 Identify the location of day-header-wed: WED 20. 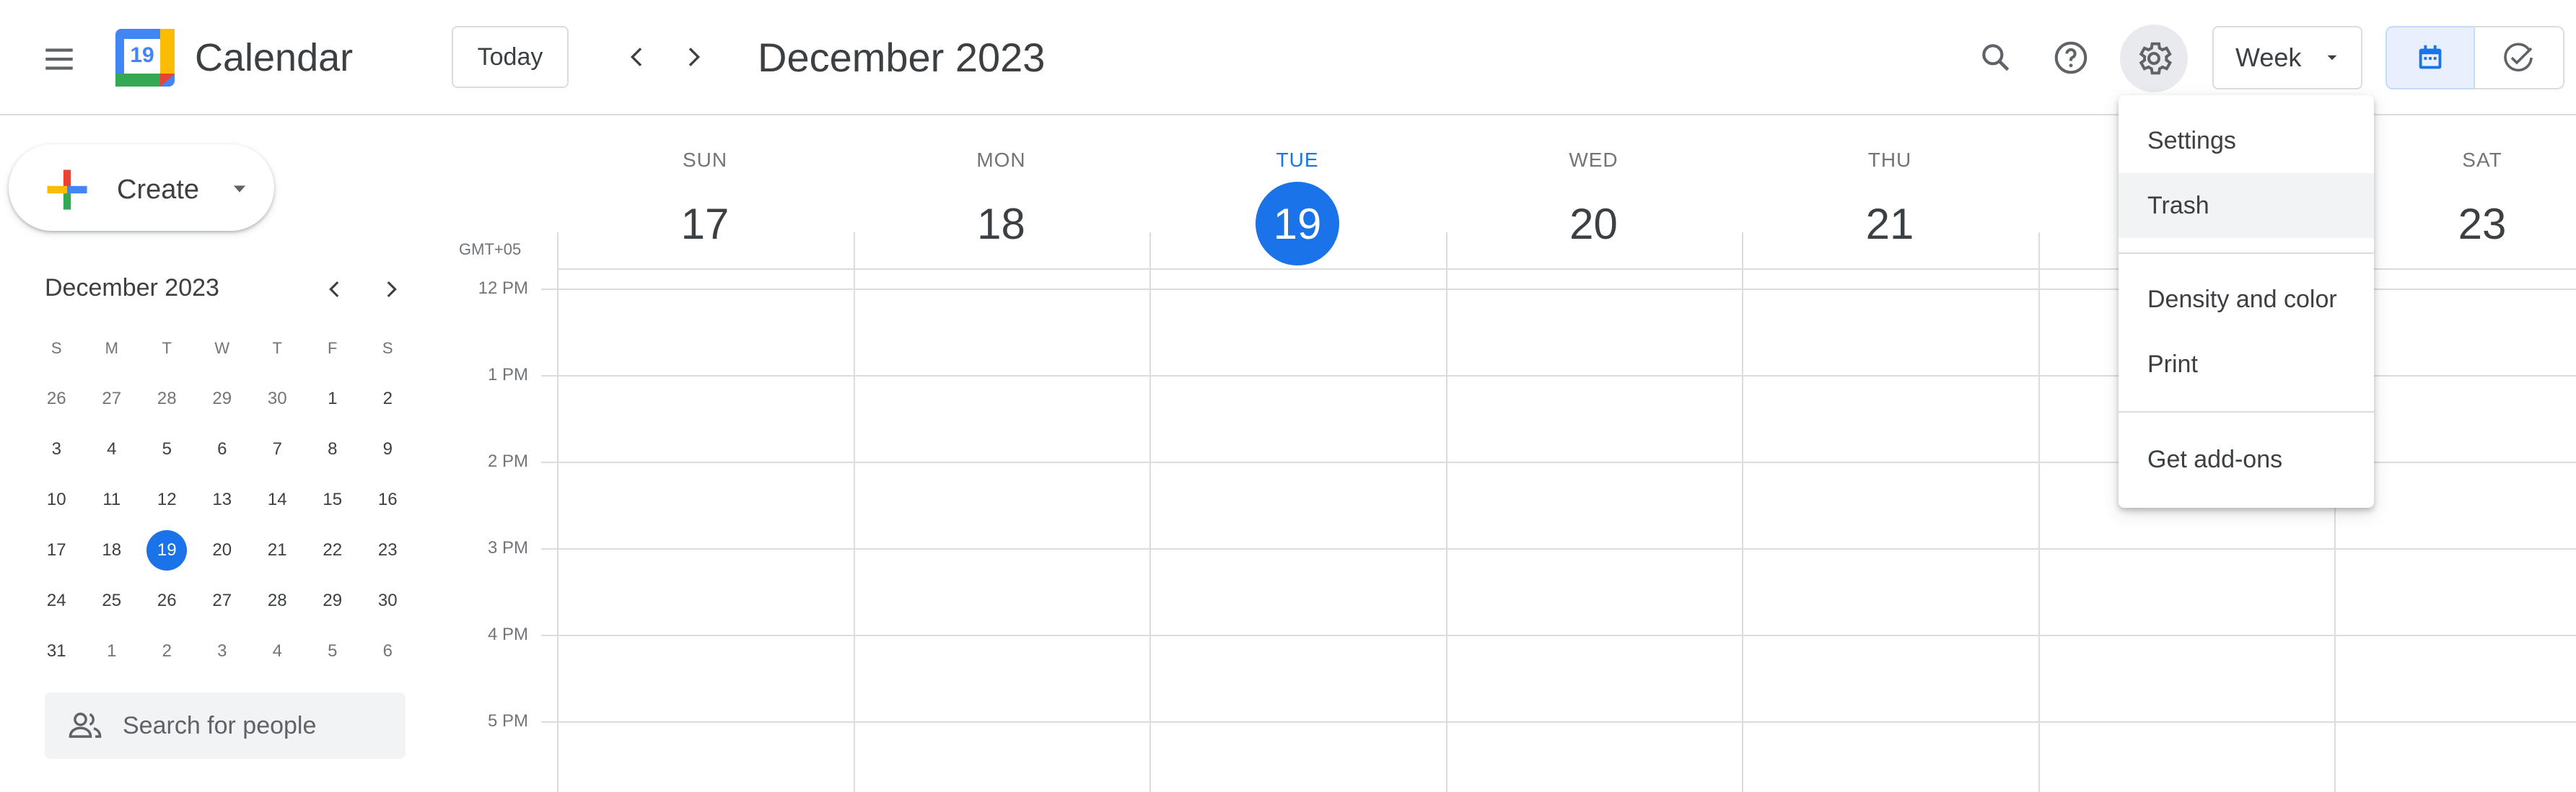
(1594, 205).